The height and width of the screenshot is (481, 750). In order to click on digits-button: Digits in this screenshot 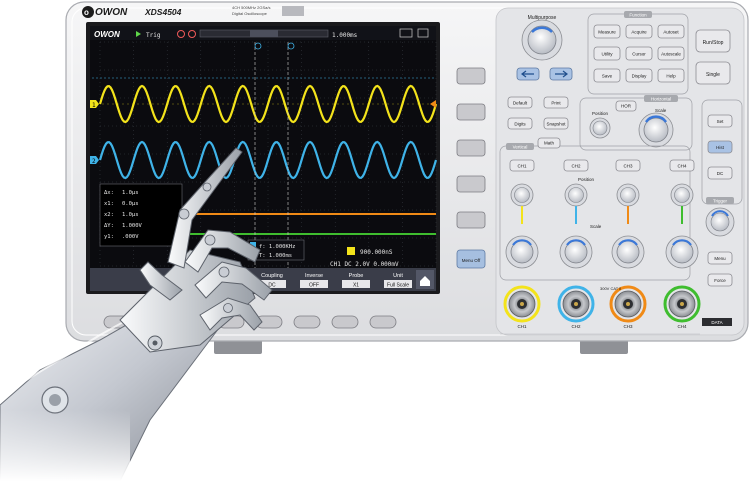, I will do `click(520, 123)`.